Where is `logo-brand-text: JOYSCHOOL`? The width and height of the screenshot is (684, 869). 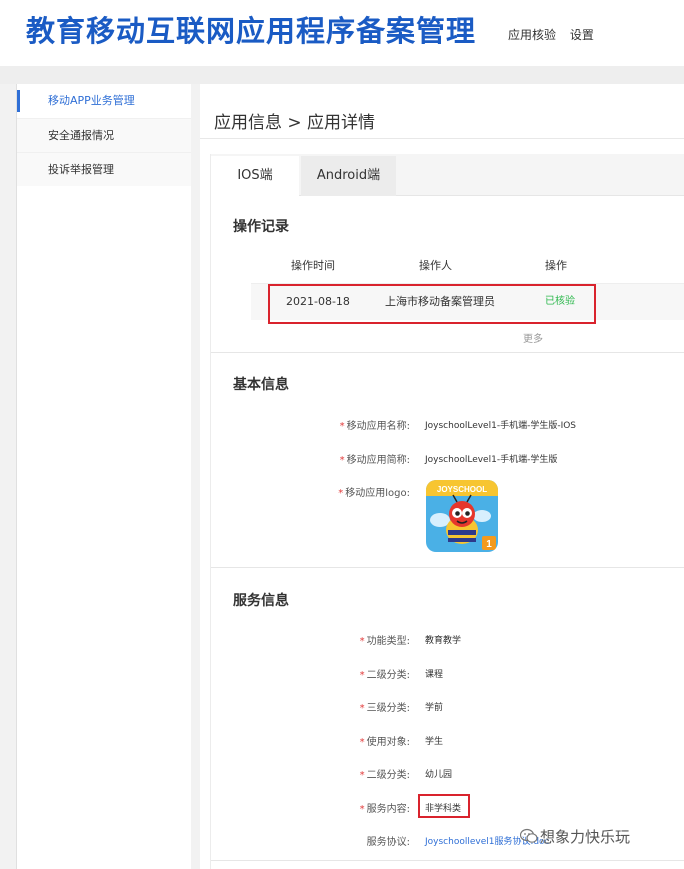
logo-brand-text: JOYSCHOOL is located at coordinates (462, 489).